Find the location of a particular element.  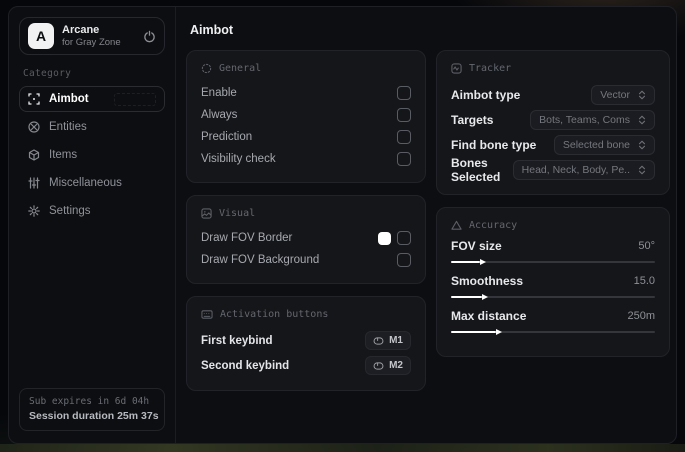

row-label: Find bone type is located at coordinates (494, 144).